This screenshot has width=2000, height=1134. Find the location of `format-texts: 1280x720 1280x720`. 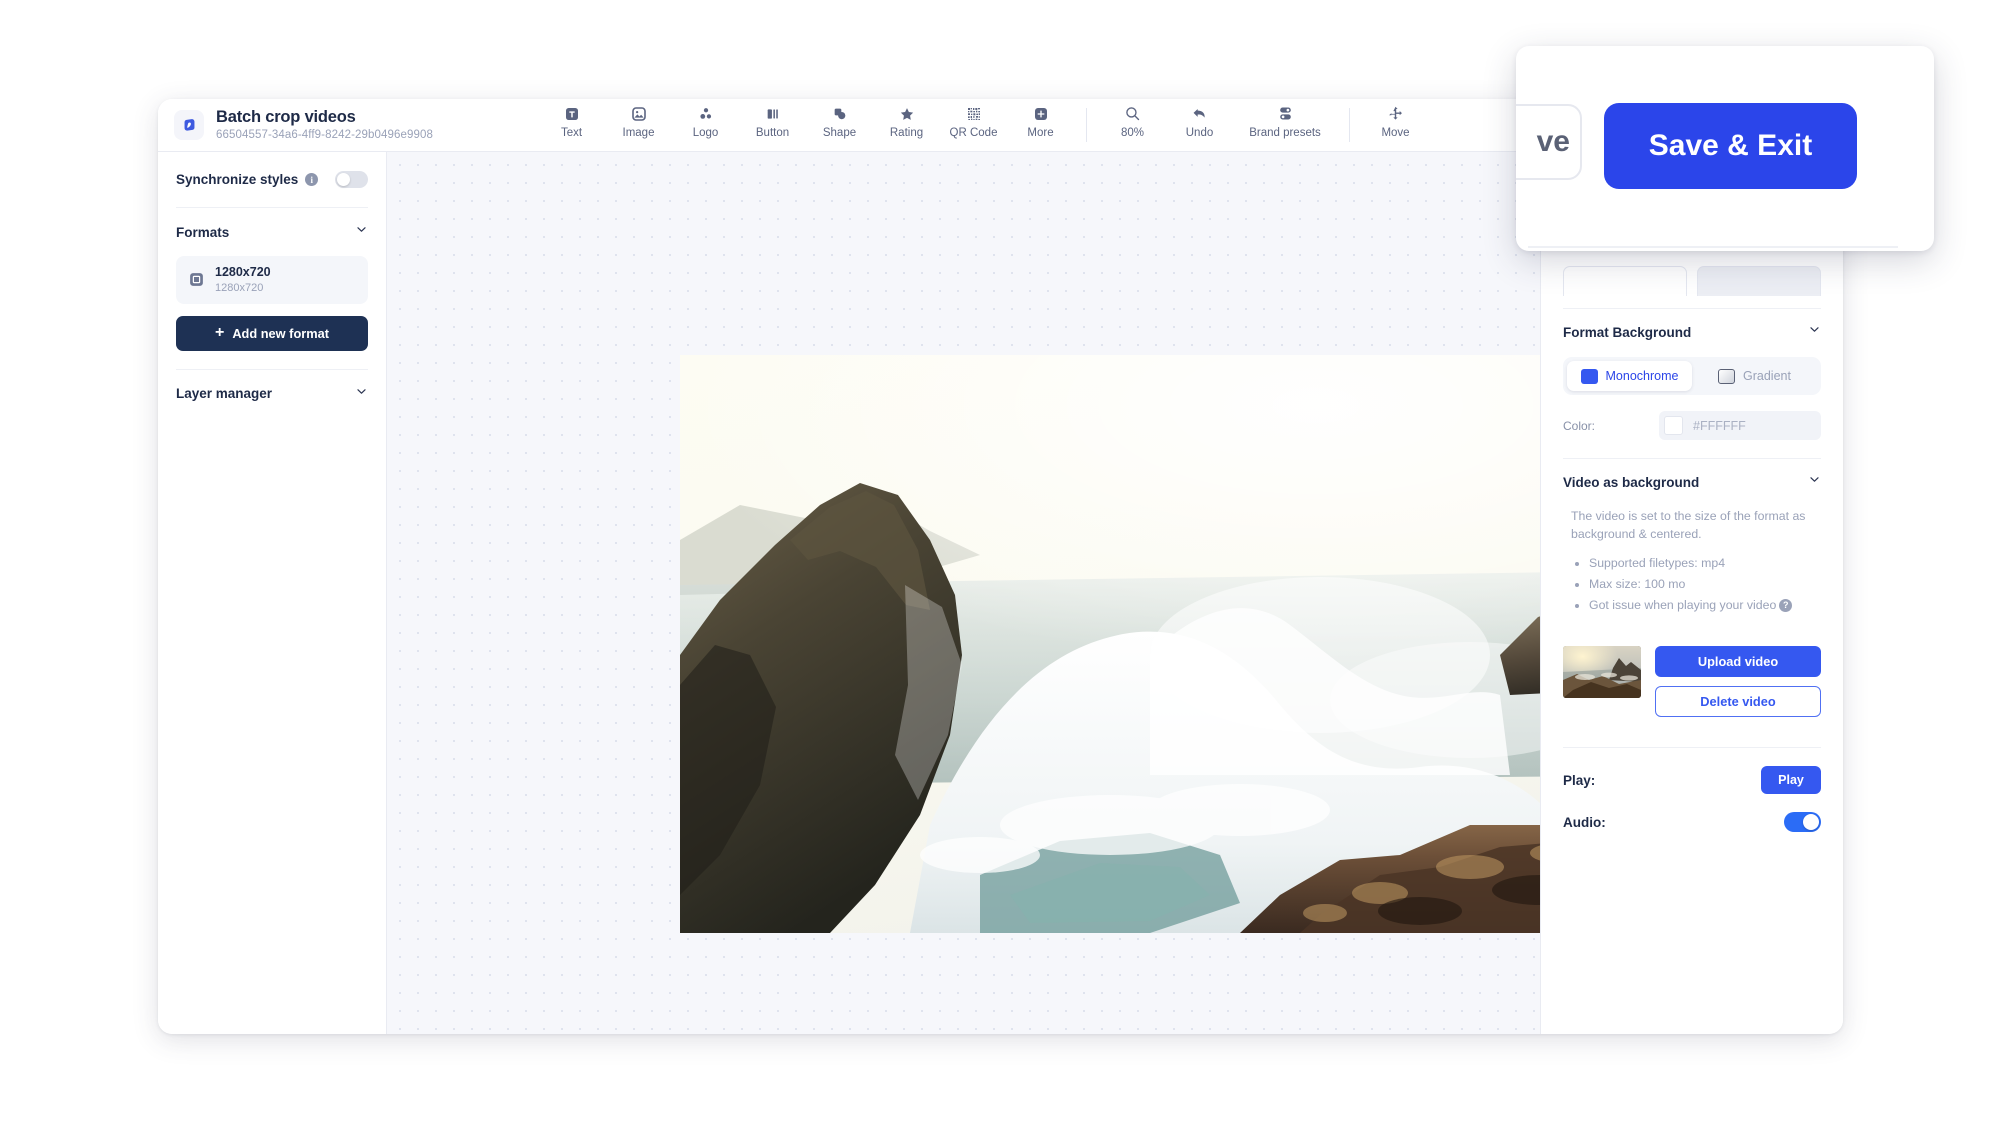

format-texts: 1280x720 1280x720 is located at coordinates (243, 280).